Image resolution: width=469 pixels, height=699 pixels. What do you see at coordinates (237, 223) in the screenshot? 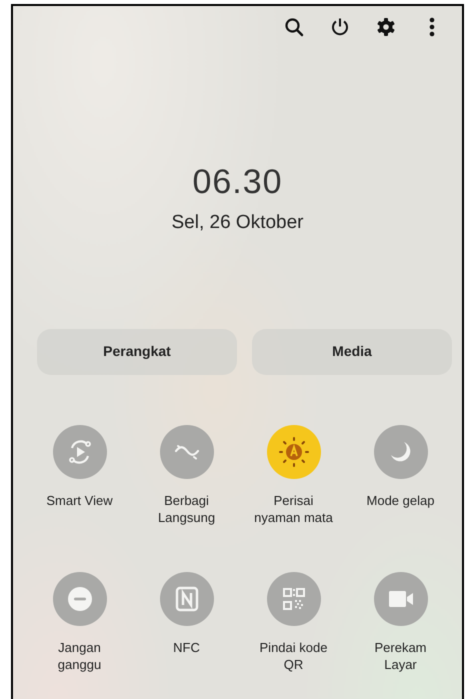
I see `clock-date: Sel, 26 Oktober` at bounding box center [237, 223].